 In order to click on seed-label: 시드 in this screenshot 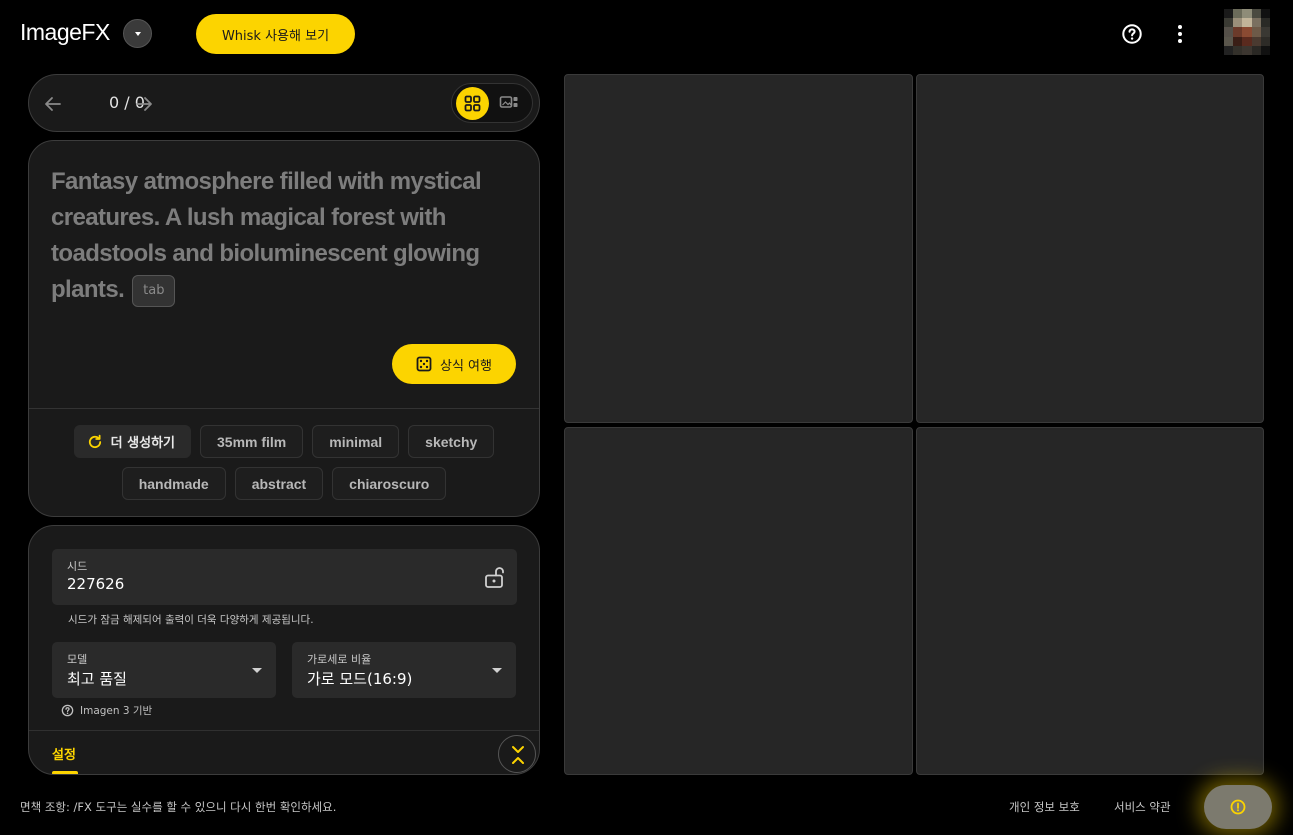, I will do `click(77, 566)`.